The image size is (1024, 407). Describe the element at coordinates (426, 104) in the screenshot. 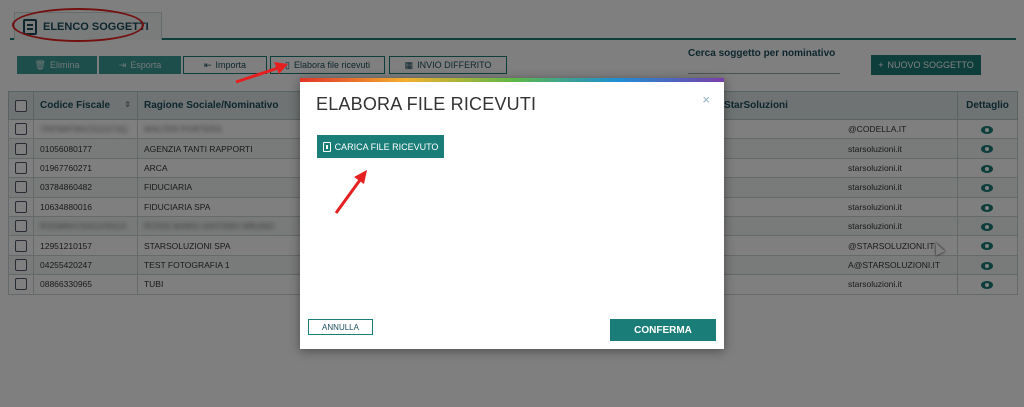

I see `modal-title: ELABORA FILE RICEVUTI` at that location.